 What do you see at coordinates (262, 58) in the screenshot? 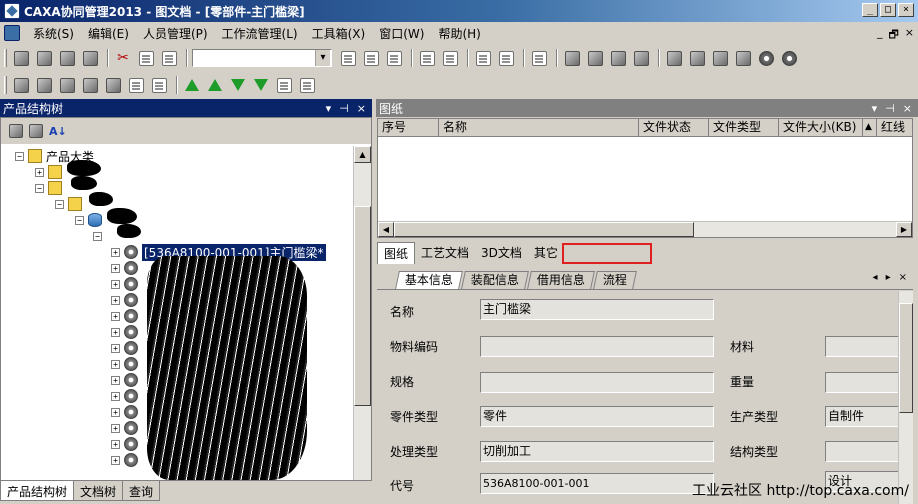
I see `toolbar-combo` at bounding box center [262, 58].